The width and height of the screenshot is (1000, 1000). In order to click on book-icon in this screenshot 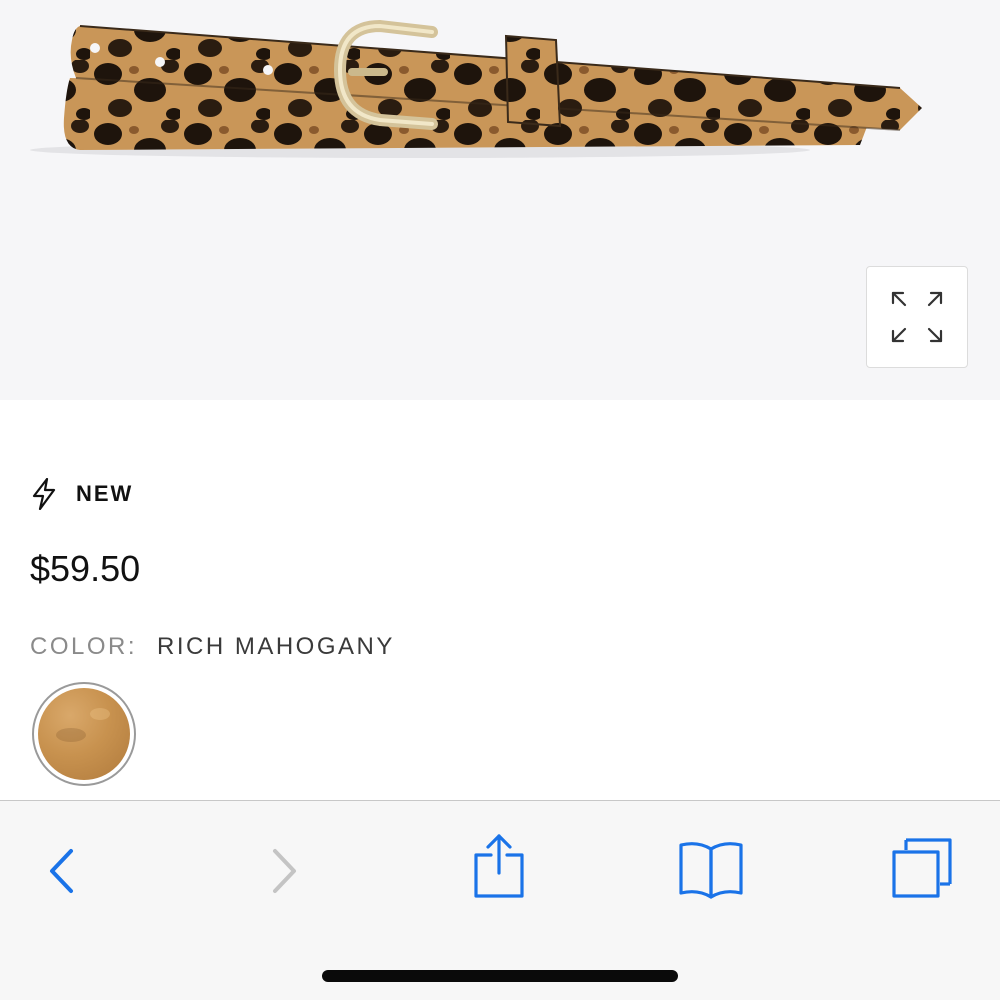, I will do `click(711, 870)`.